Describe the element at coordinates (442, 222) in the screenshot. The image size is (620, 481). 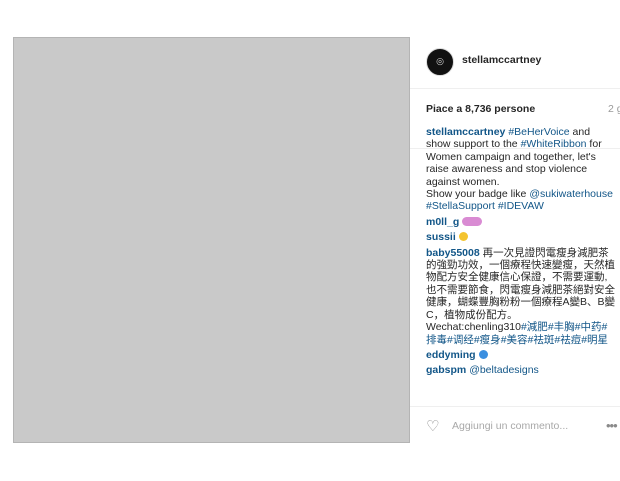
I see `comment-username: m0ll_g` at that location.